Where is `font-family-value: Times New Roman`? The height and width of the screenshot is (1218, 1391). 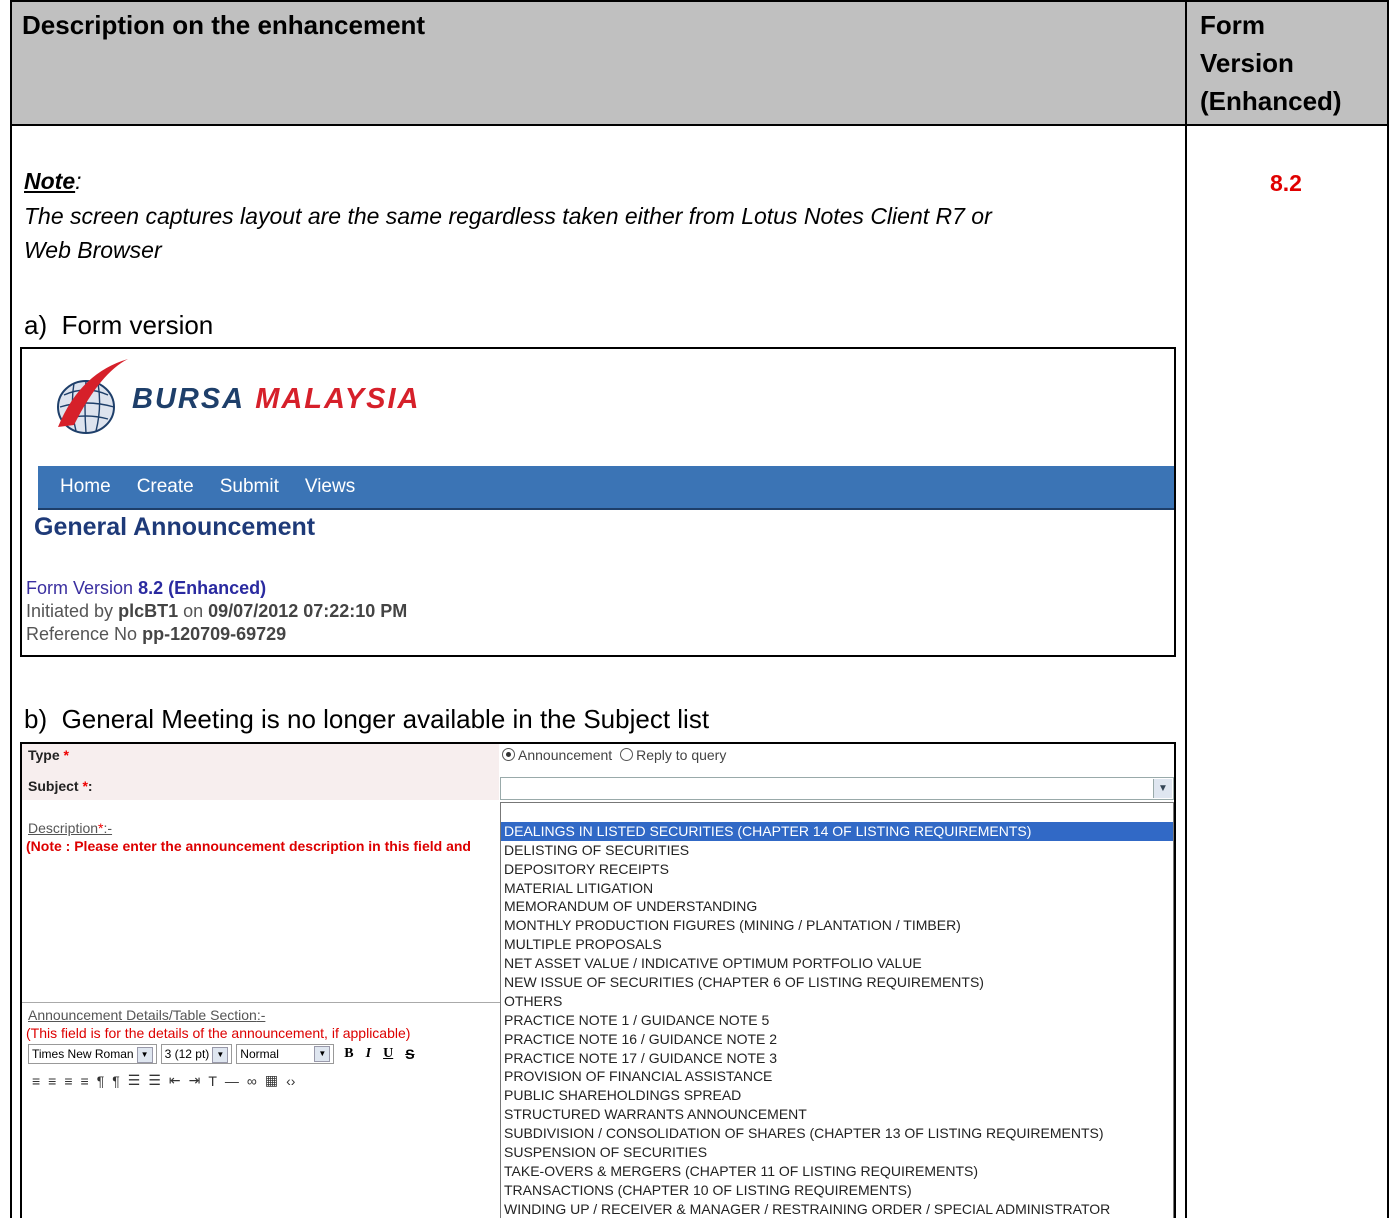 font-family-value: Times New Roman is located at coordinates (83, 1054).